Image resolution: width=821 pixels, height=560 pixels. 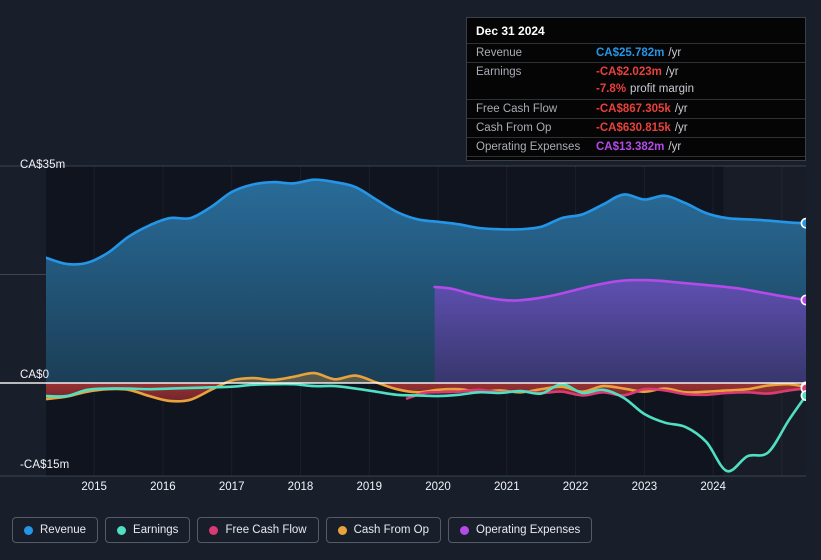 I want to click on x-axis: 2015 2016 2017 2018 2019 2020 2021 2022 2023 2024, so click(x=426, y=490).